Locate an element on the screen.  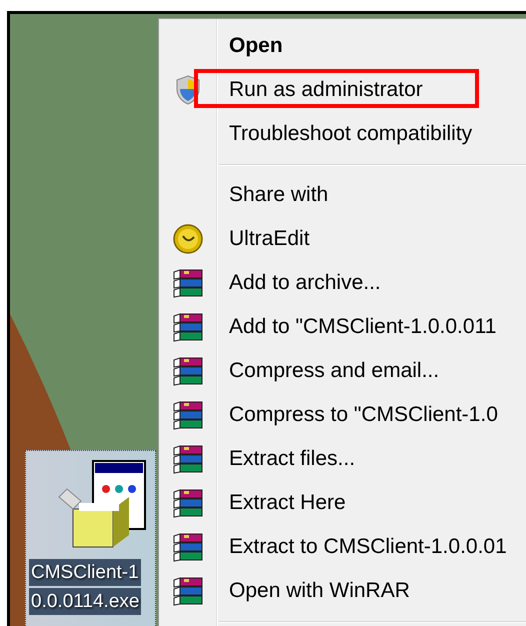
menu-item: Run as administrator is located at coordinates (326, 90).